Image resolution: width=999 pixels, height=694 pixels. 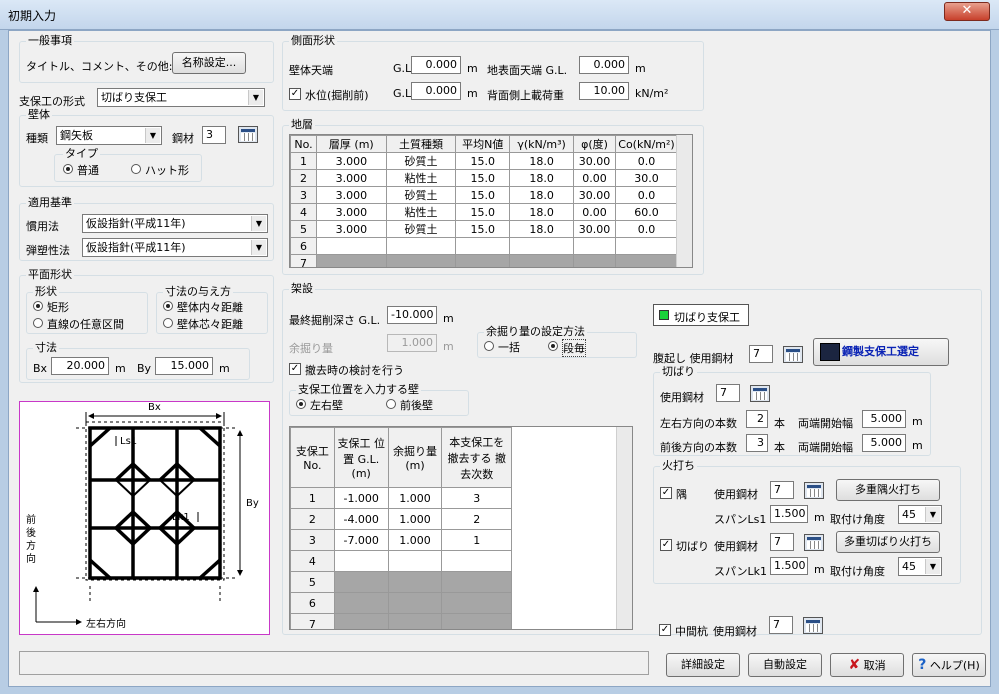 I want to click on detail-settings-button: 詳細設定, so click(x=703, y=665).